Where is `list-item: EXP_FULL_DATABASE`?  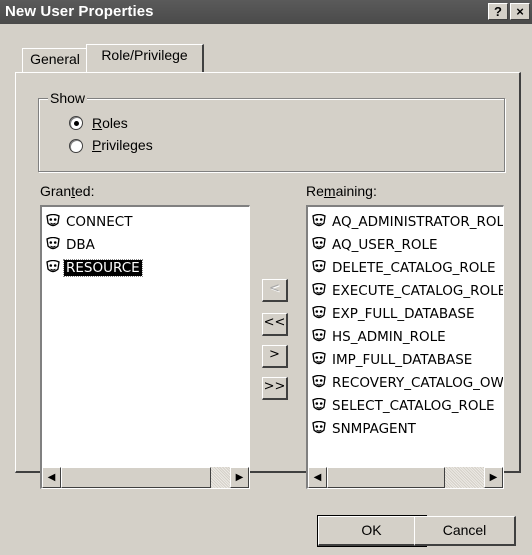 list-item: EXP_FULL_DATABASE is located at coordinates (394, 314).